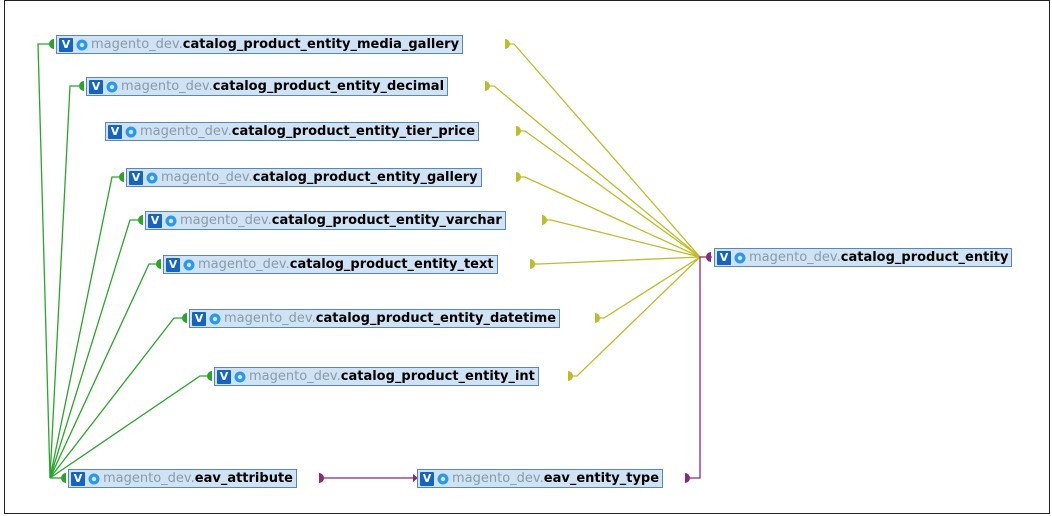 The width and height of the screenshot is (1052, 516). What do you see at coordinates (617, 260) in the screenshot?
I see `edge-text-product` at bounding box center [617, 260].